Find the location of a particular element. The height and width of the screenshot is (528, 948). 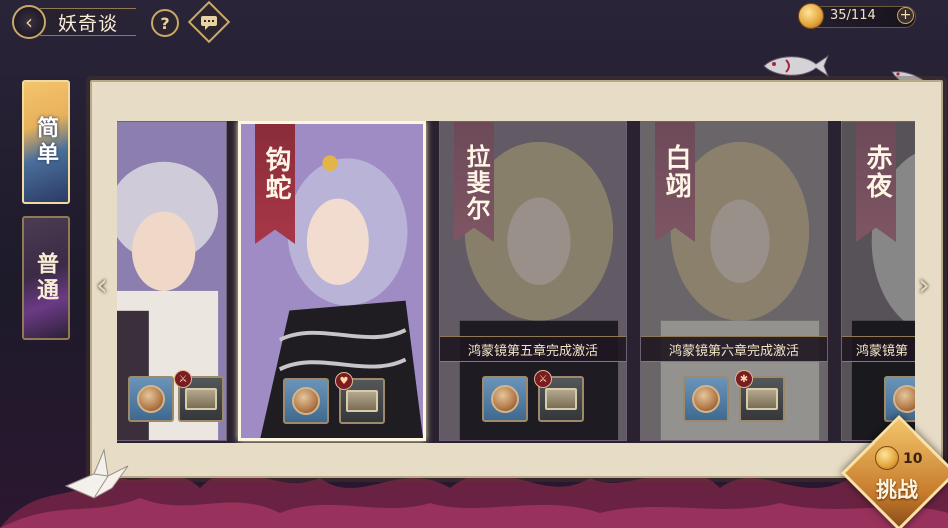

unlock-condition: 鸿蒙镜第五章完成激活 is located at coordinates (532, 351).